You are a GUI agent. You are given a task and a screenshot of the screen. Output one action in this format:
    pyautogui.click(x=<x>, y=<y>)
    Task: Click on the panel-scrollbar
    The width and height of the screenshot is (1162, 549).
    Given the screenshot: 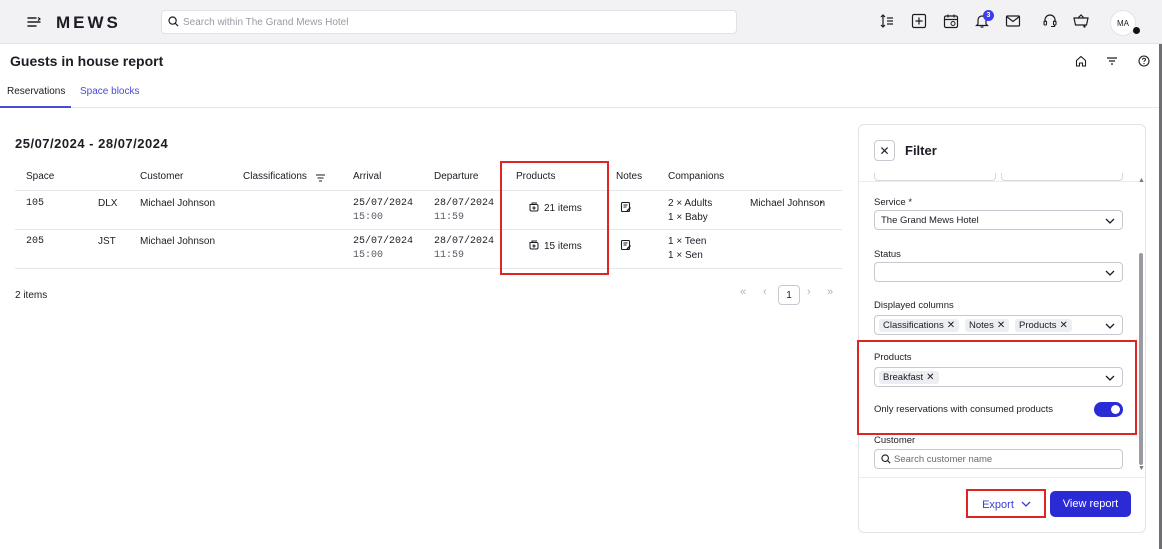 What is the action you would take?
    pyautogui.click(x=1141, y=359)
    